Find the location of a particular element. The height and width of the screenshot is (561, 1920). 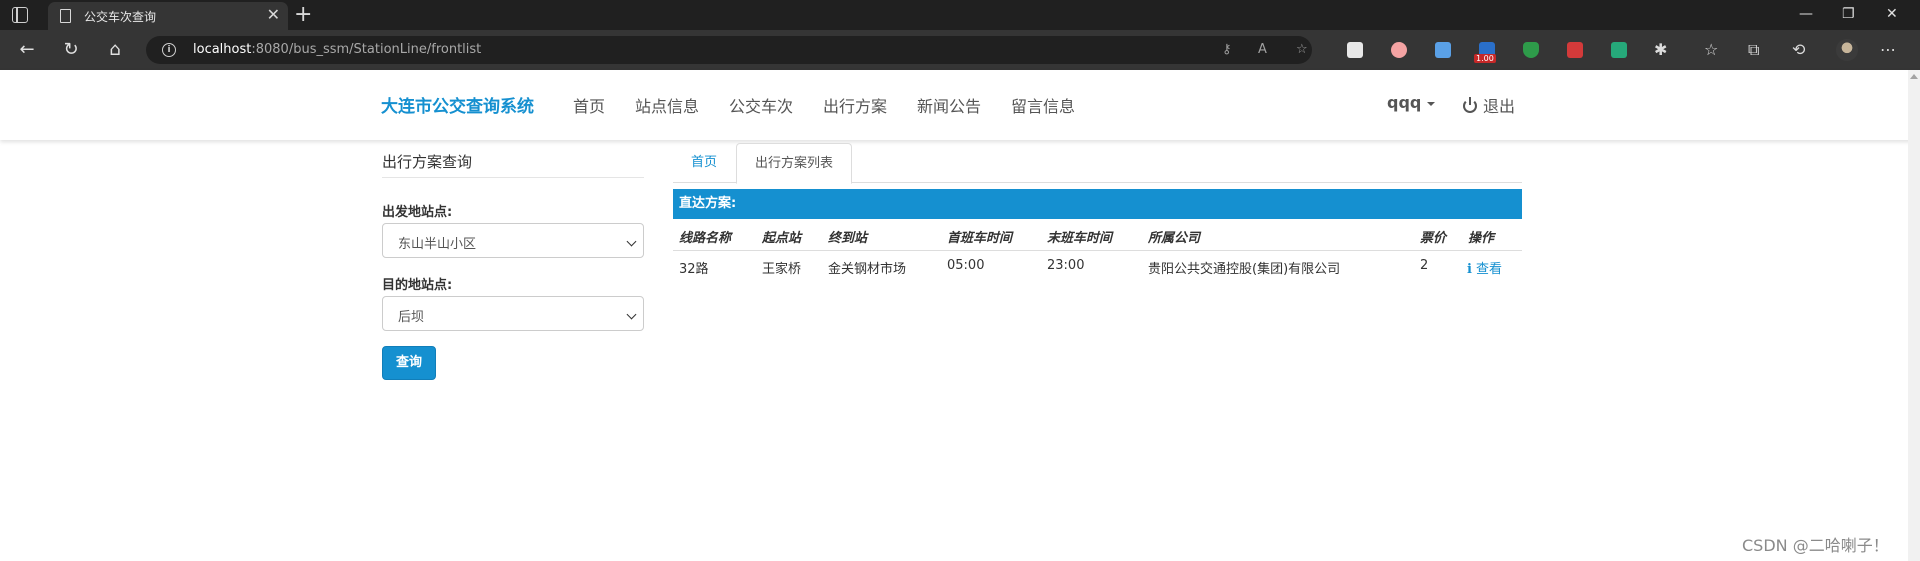

page-scrollbar is located at coordinates (1914, 315).